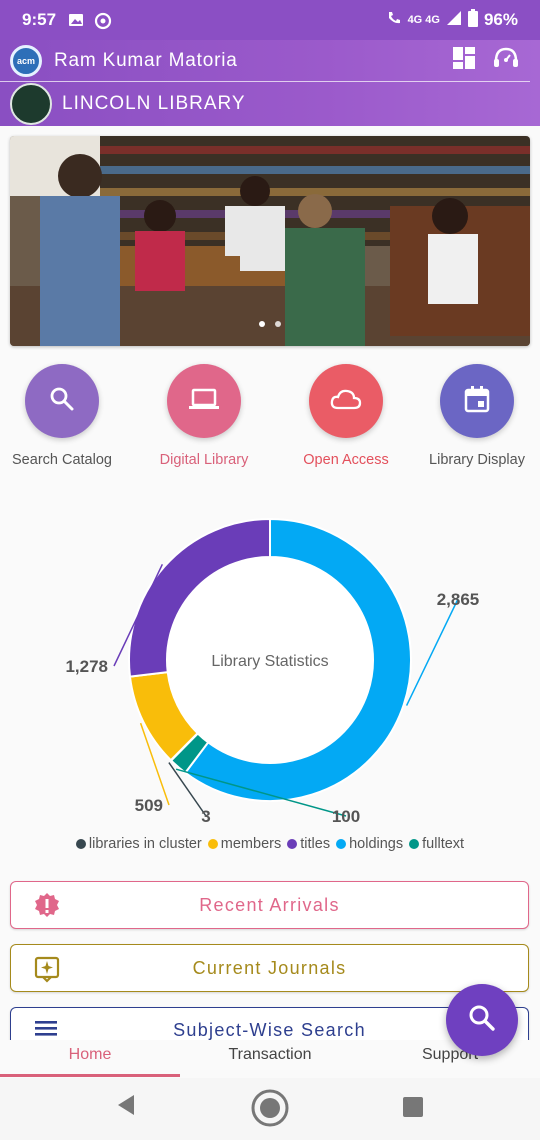 The height and width of the screenshot is (1140, 540). I want to click on search-catalog-button, so click(62, 401).